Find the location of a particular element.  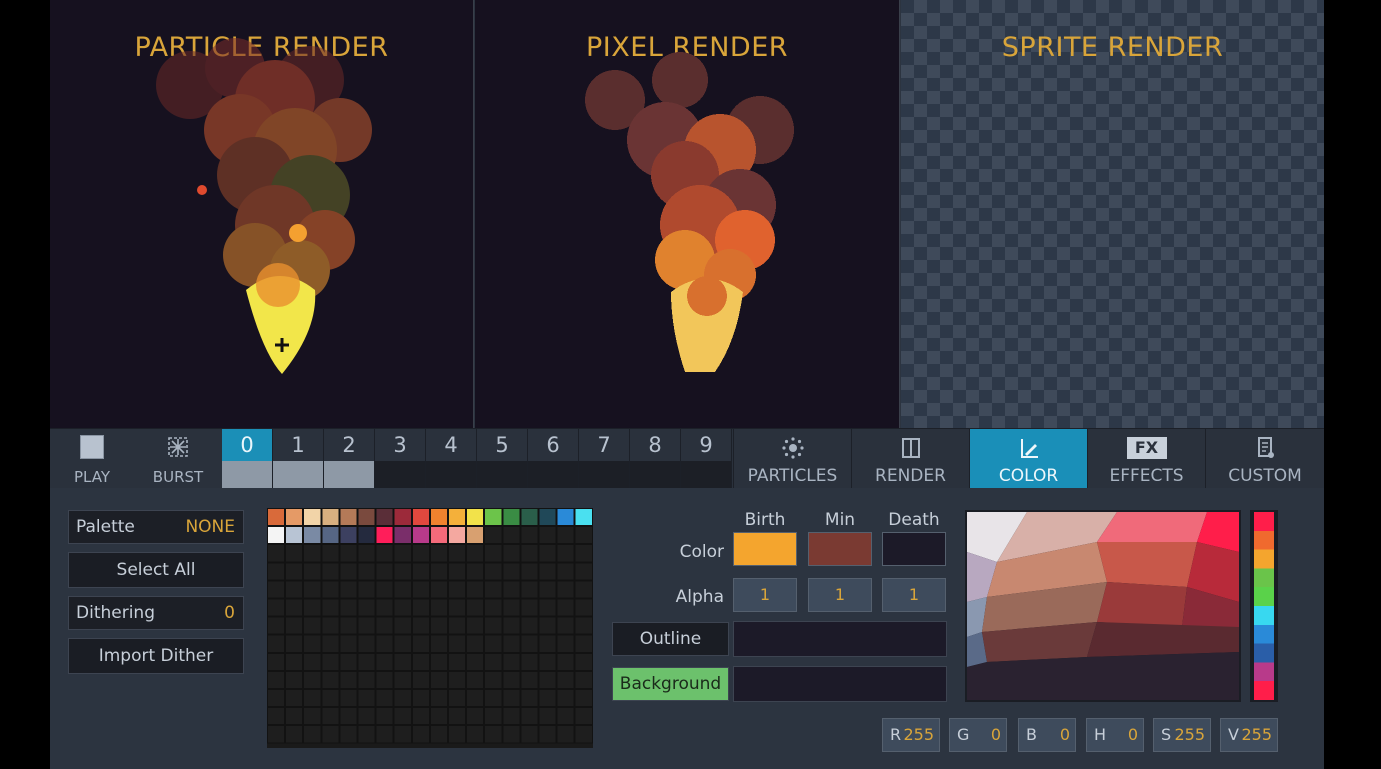

emitter-slot-5: 5 is located at coordinates (502, 459).